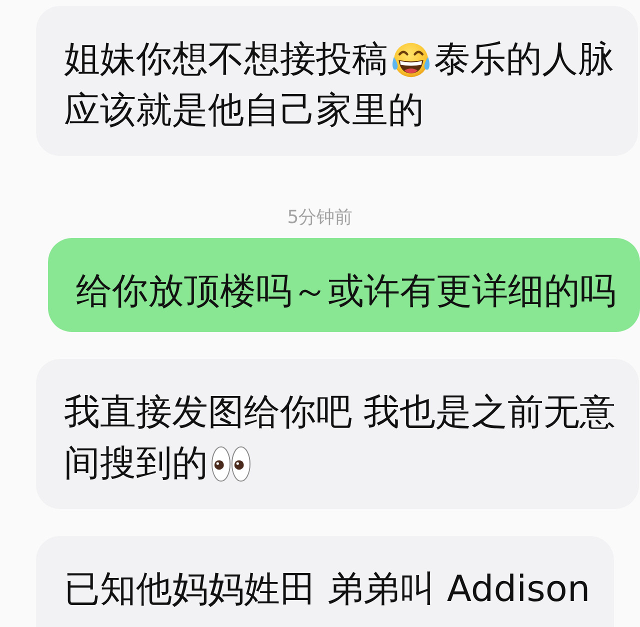 This screenshot has width=640, height=627. I want to click on message-text: 应该就是他自己家里的, so click(244, 111).